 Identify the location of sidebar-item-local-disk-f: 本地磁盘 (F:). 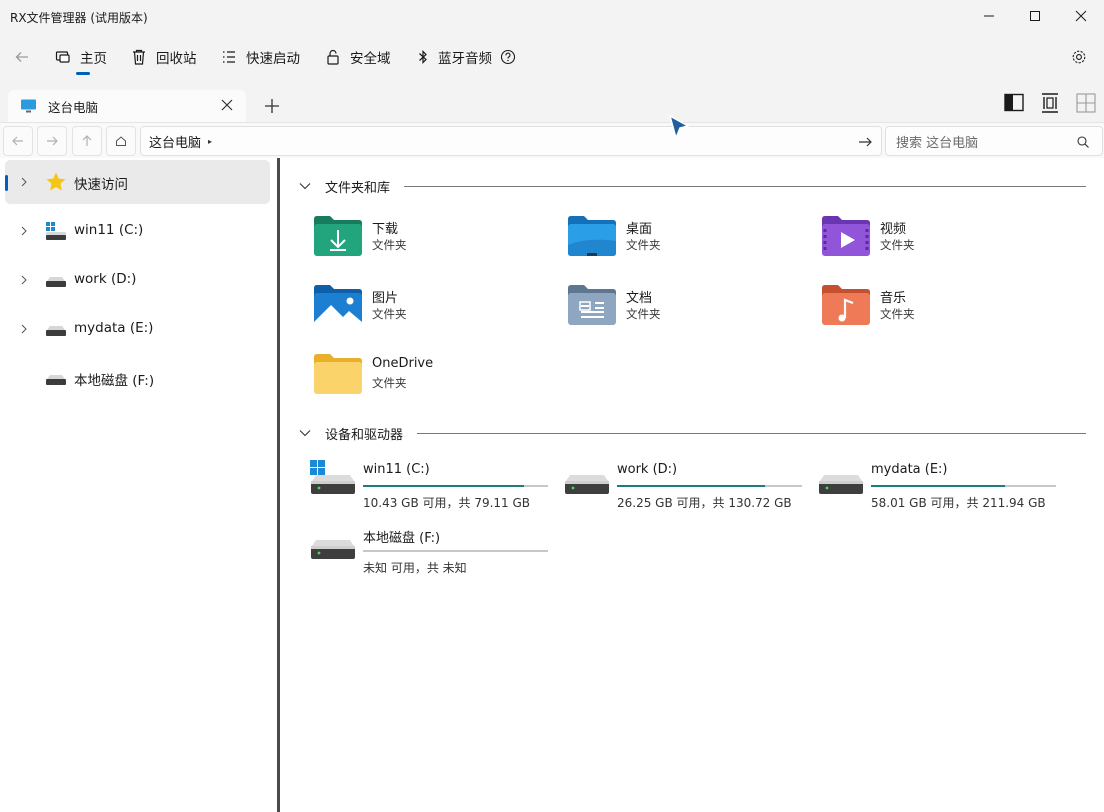
(137, 378).